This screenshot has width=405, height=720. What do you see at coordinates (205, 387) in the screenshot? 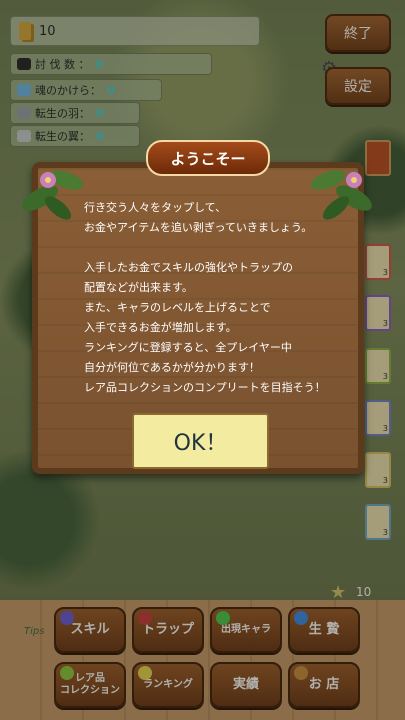
I see `dialog-line: レア品コレクションのコンプリートを目指そう！` at bounding box center [205, 387].